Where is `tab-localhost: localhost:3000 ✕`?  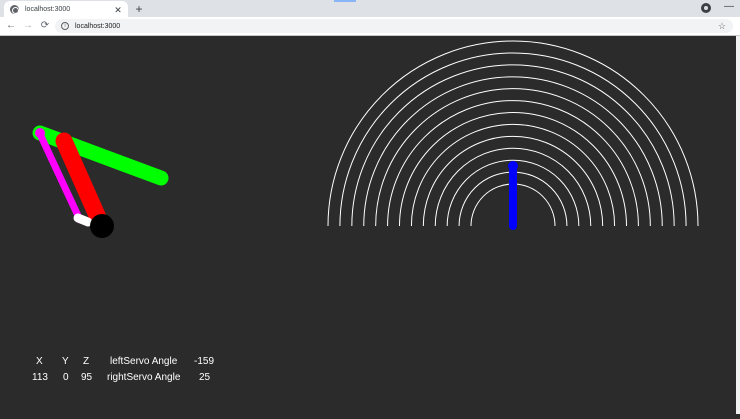
tab-localhost: localhost:3000 ✕ is located at coordinates (66, 9).